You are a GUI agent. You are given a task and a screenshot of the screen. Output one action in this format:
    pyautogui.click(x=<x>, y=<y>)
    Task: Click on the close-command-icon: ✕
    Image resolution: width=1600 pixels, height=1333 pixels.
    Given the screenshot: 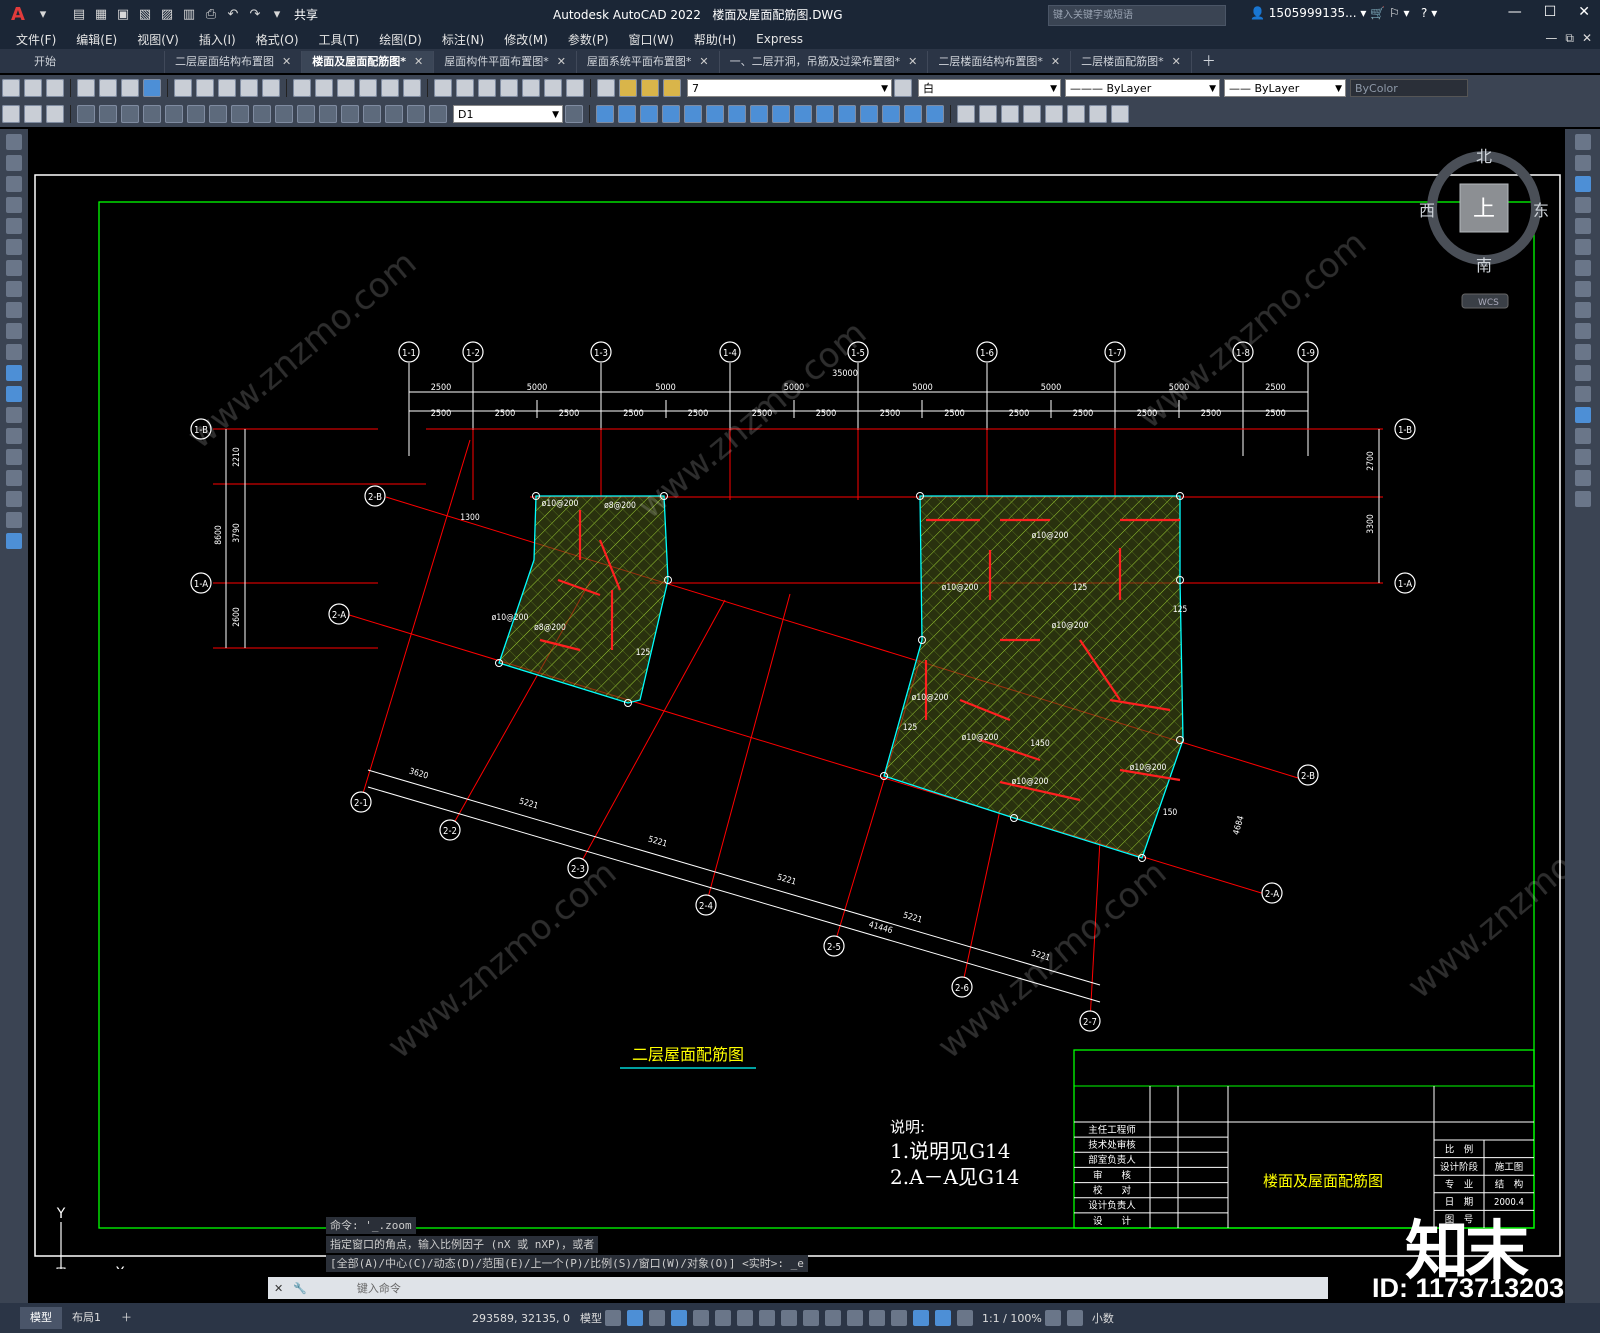 What is the action you would take?
    pyautogui.click(x=278, y=1288)
    